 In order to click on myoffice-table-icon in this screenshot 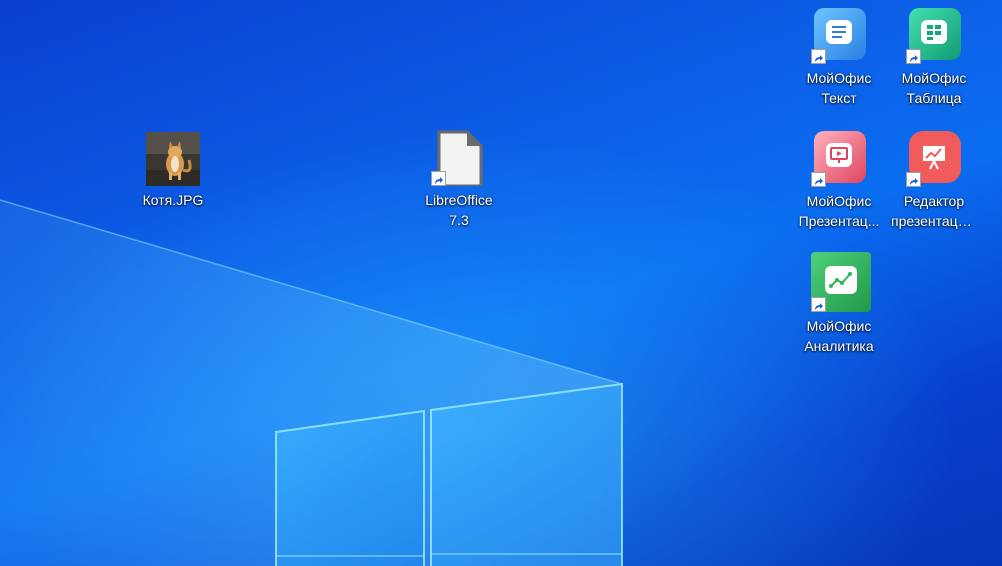, I will do `click(934, 36)`.